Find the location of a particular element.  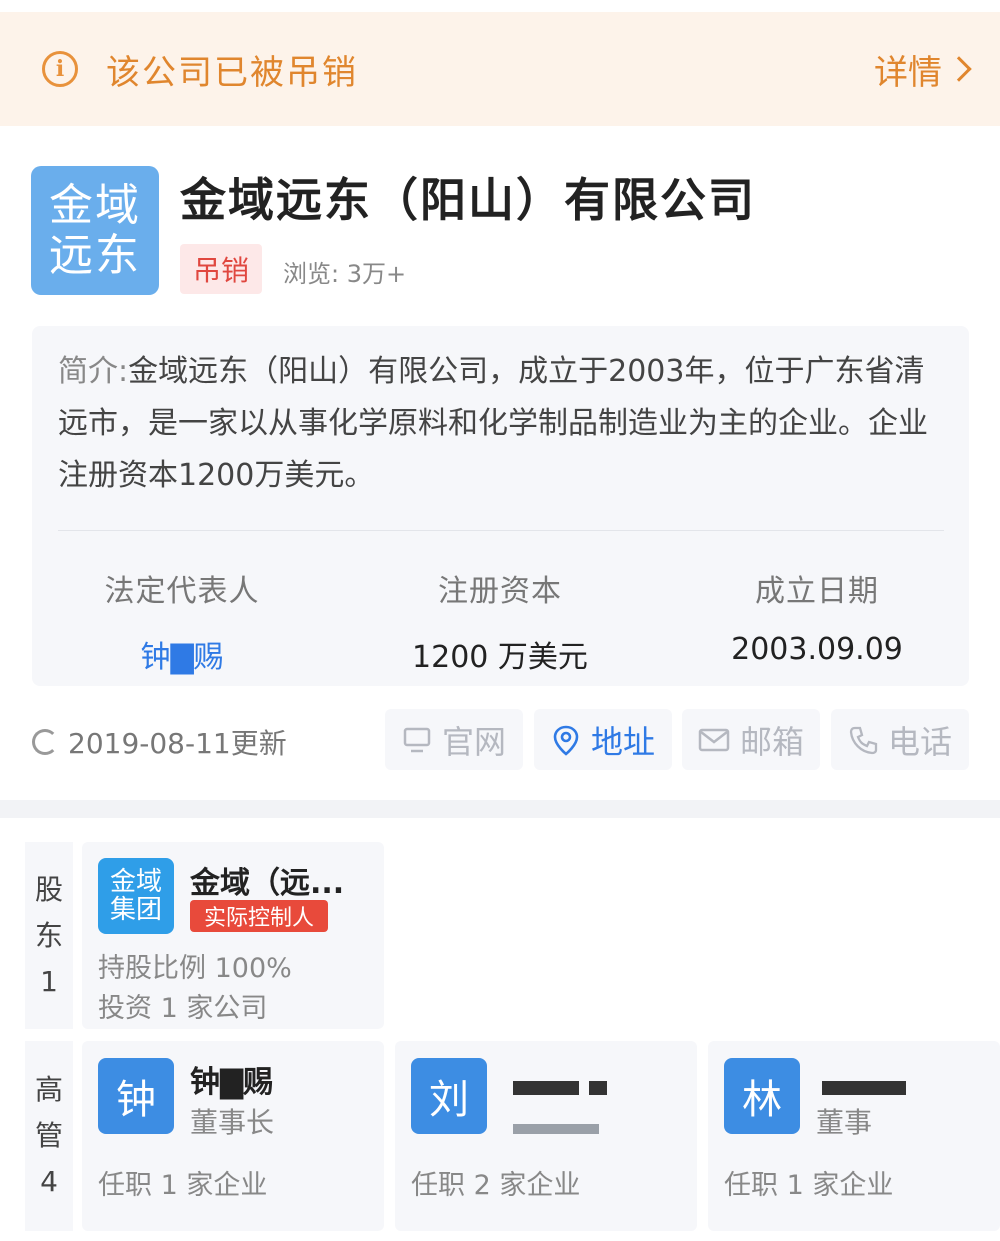

executive-role: 董事 is located at coordinates (844, 1122).